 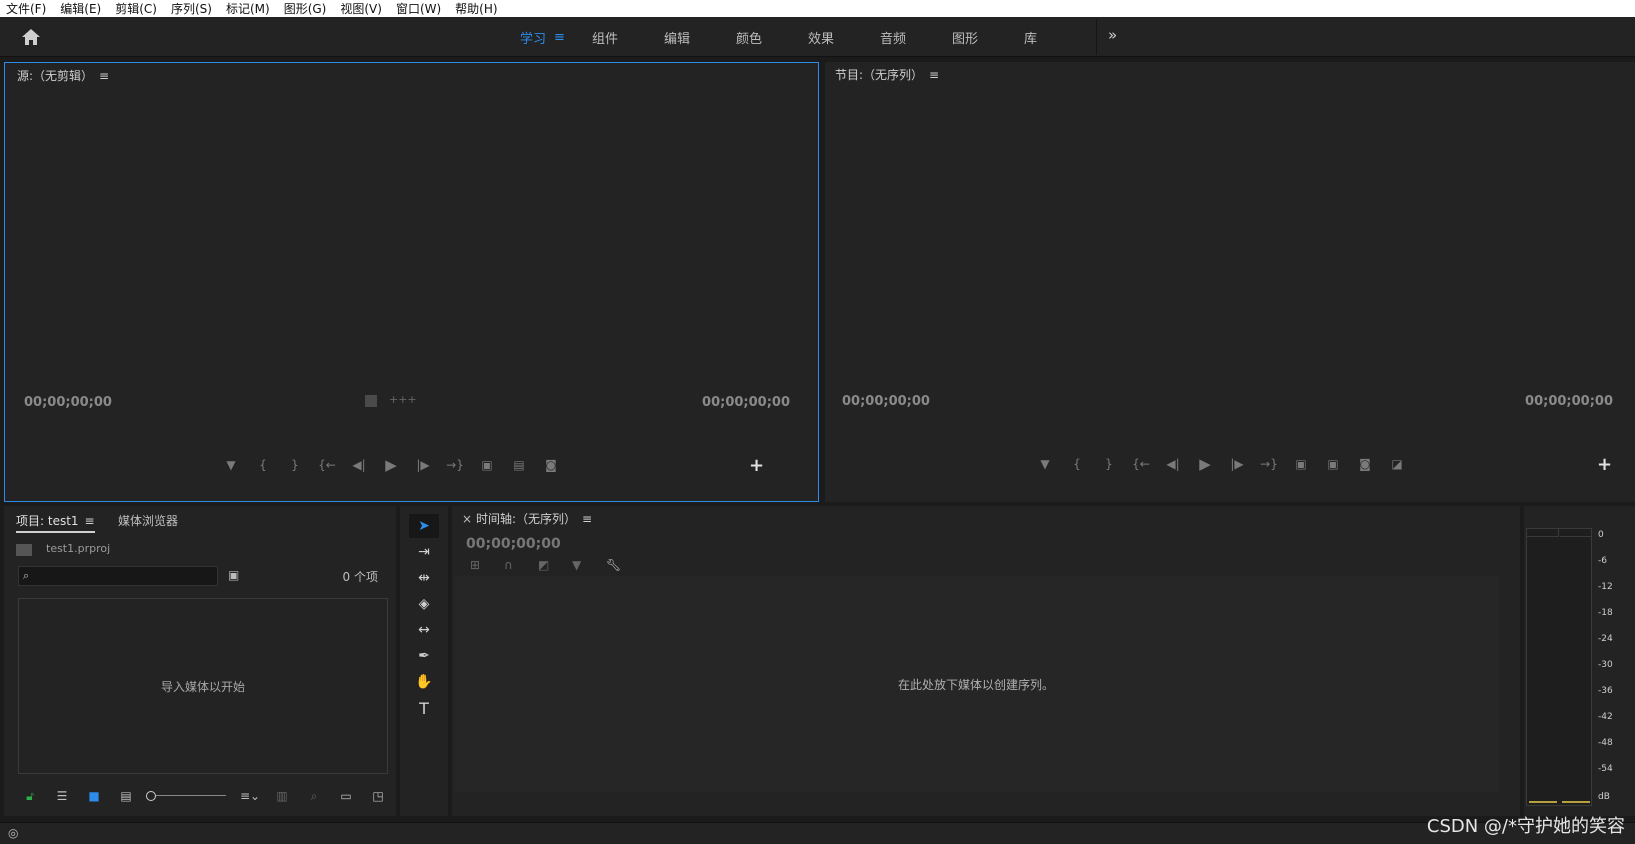 What do you see at coordinates (151, 796) in the screenshot?
I see `slider-handle` at bounding box center [151, 796].